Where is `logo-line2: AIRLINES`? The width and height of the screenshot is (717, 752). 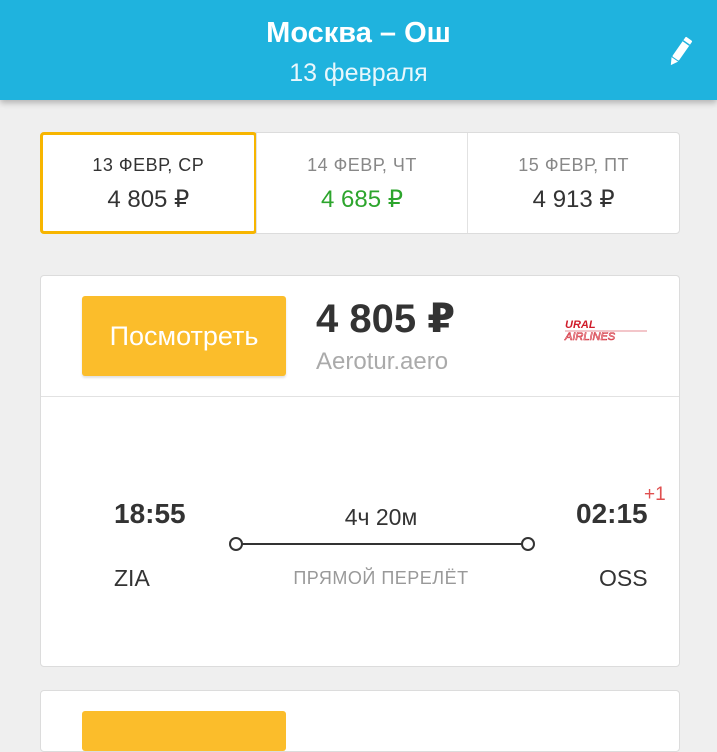 logo-line2: AIRLINES is located at coordinates (590, 337).